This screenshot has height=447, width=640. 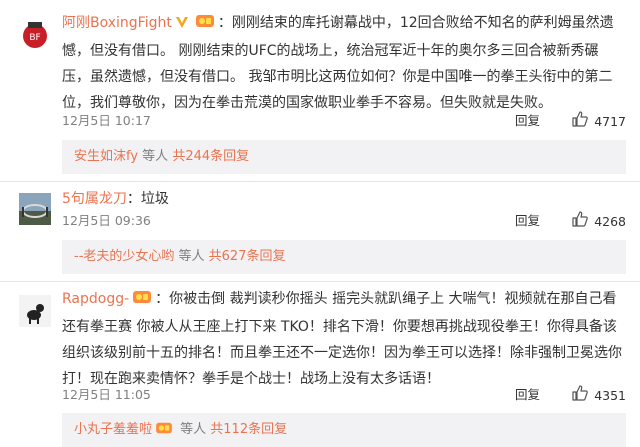 I want to click on comment-body: ：垃圾, so click(x=147, y=199).